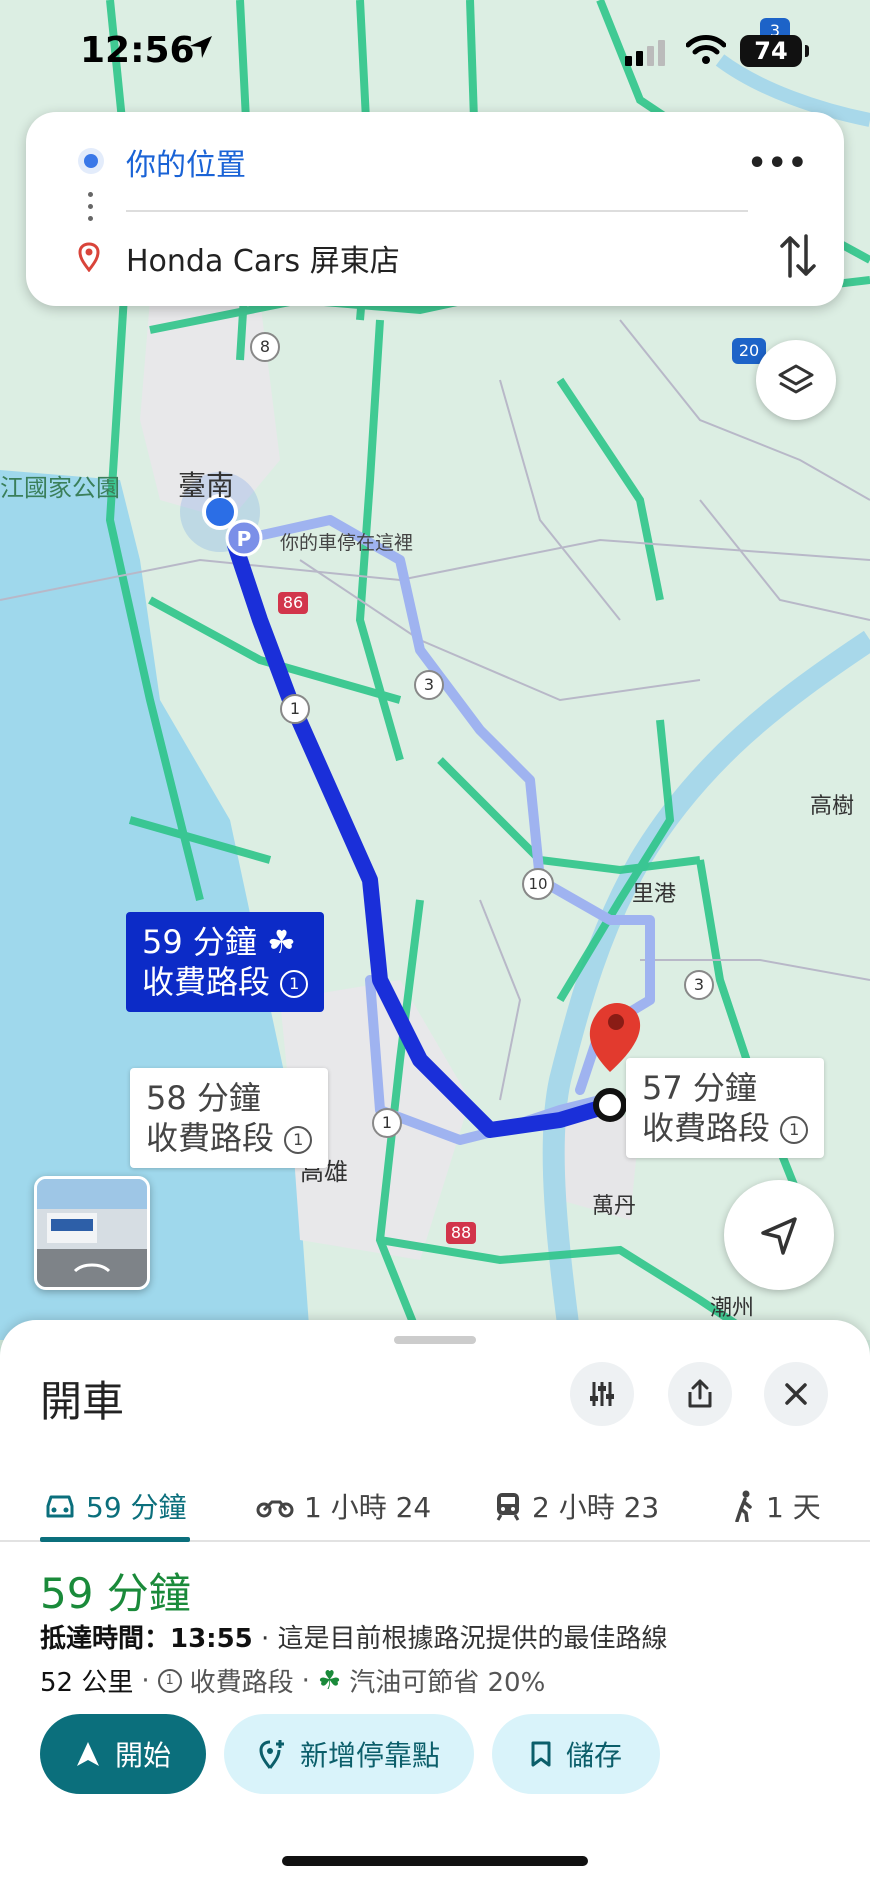 The image size is (870, 1882). What do you see at coordinates (435, 259) in the screenshot?
I see `destination-row: Honda Cars 屏東店` at bounding box center [435, 259].